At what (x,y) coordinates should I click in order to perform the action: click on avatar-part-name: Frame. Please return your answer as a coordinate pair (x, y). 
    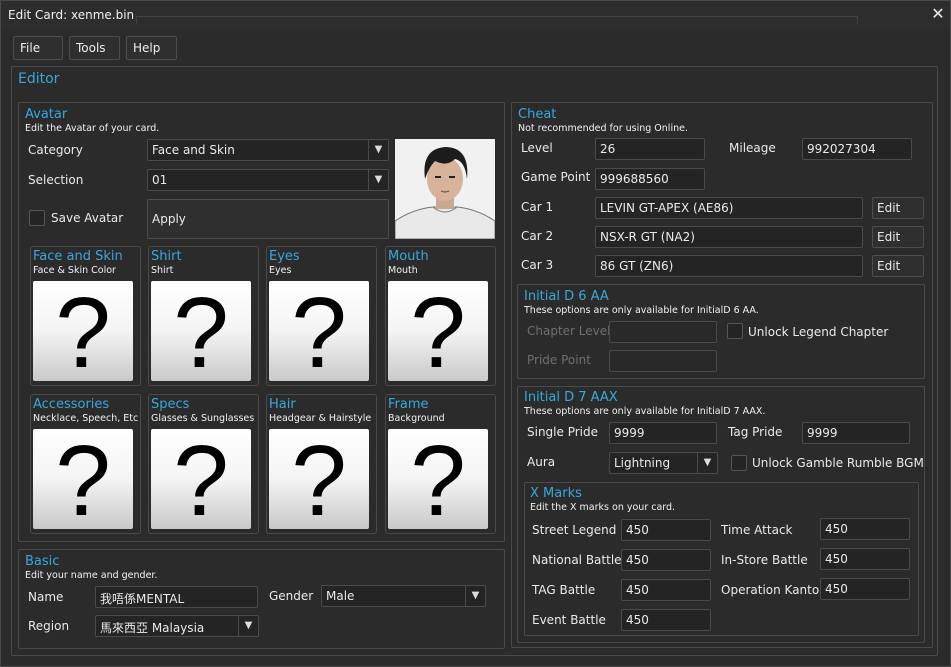
    Looking at the image, I should click on (408, 404).